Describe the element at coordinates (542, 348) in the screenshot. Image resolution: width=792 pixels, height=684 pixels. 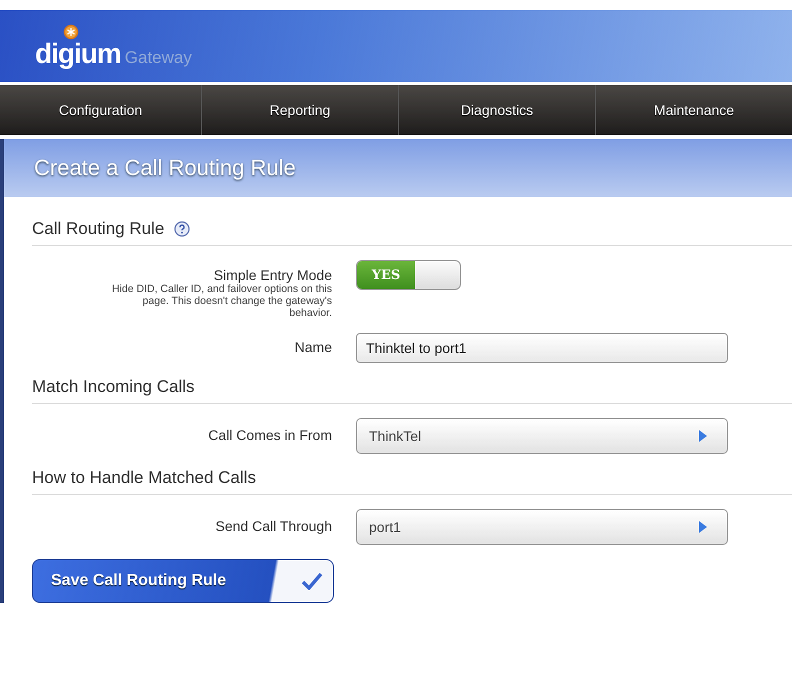
I see `name-field: Thinktel to port1` at that location.